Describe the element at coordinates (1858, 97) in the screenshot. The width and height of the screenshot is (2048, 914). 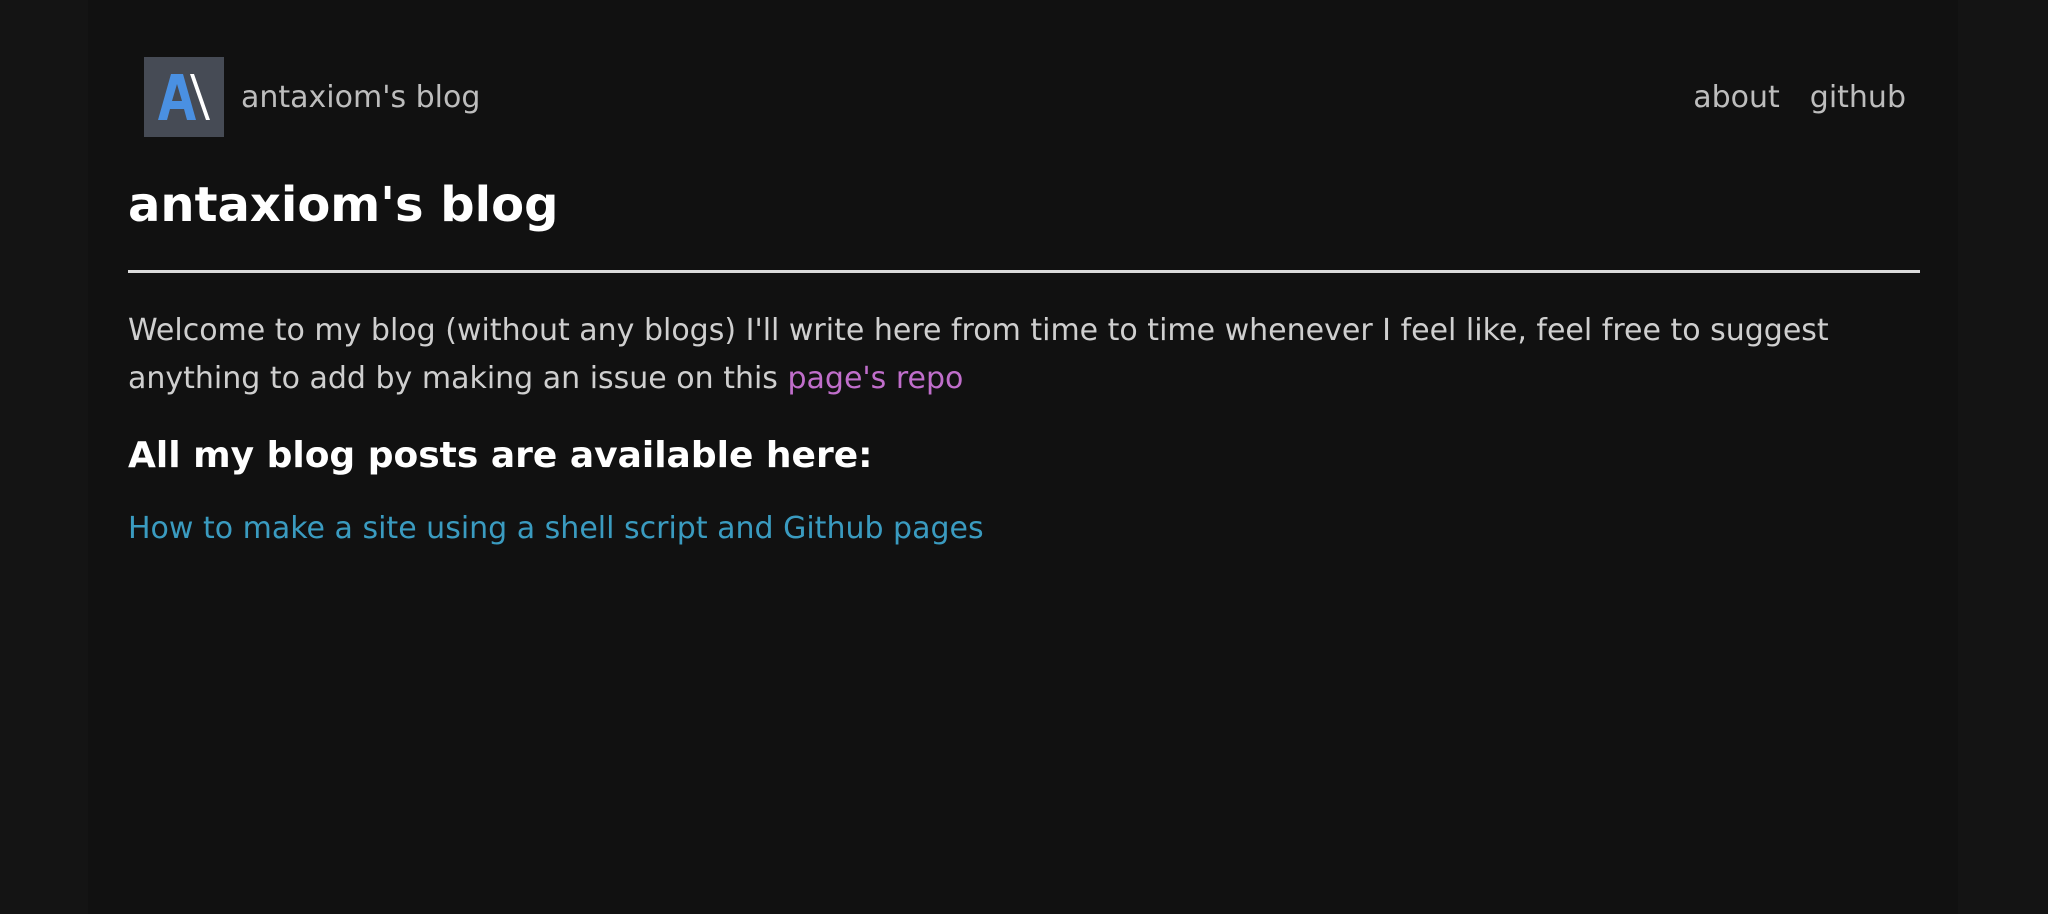
I see `nav-link-github: github` at that location.